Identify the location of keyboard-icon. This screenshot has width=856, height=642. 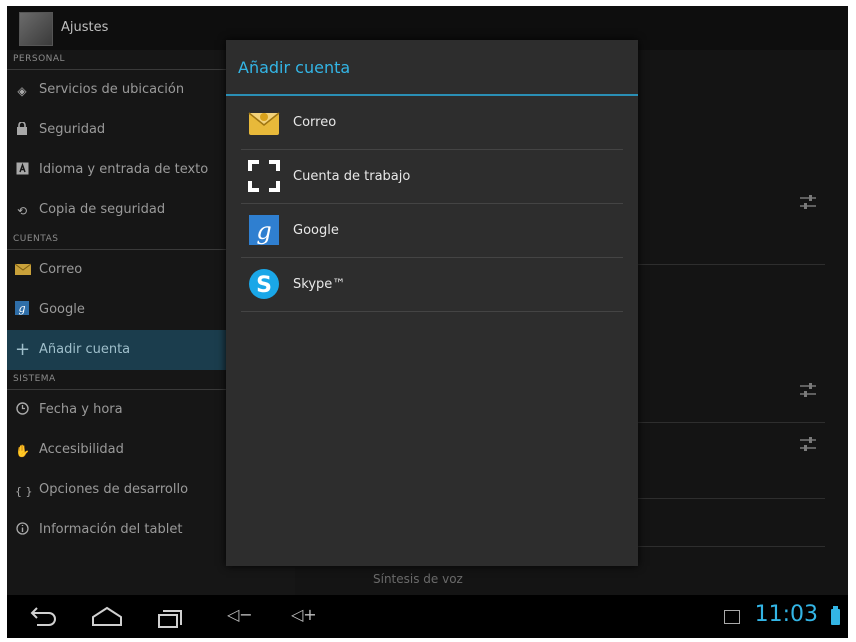
(22, 169).